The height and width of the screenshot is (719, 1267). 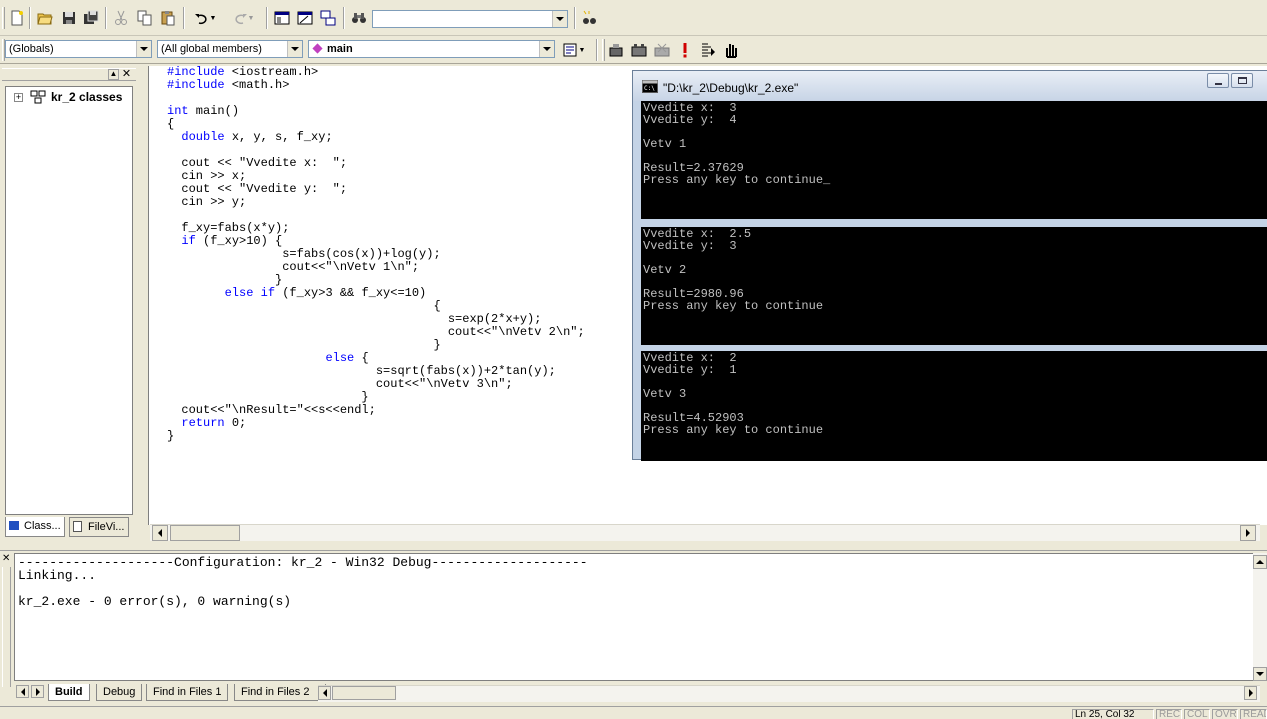 I want to click on window-list-button, so click(x=328, y=18).